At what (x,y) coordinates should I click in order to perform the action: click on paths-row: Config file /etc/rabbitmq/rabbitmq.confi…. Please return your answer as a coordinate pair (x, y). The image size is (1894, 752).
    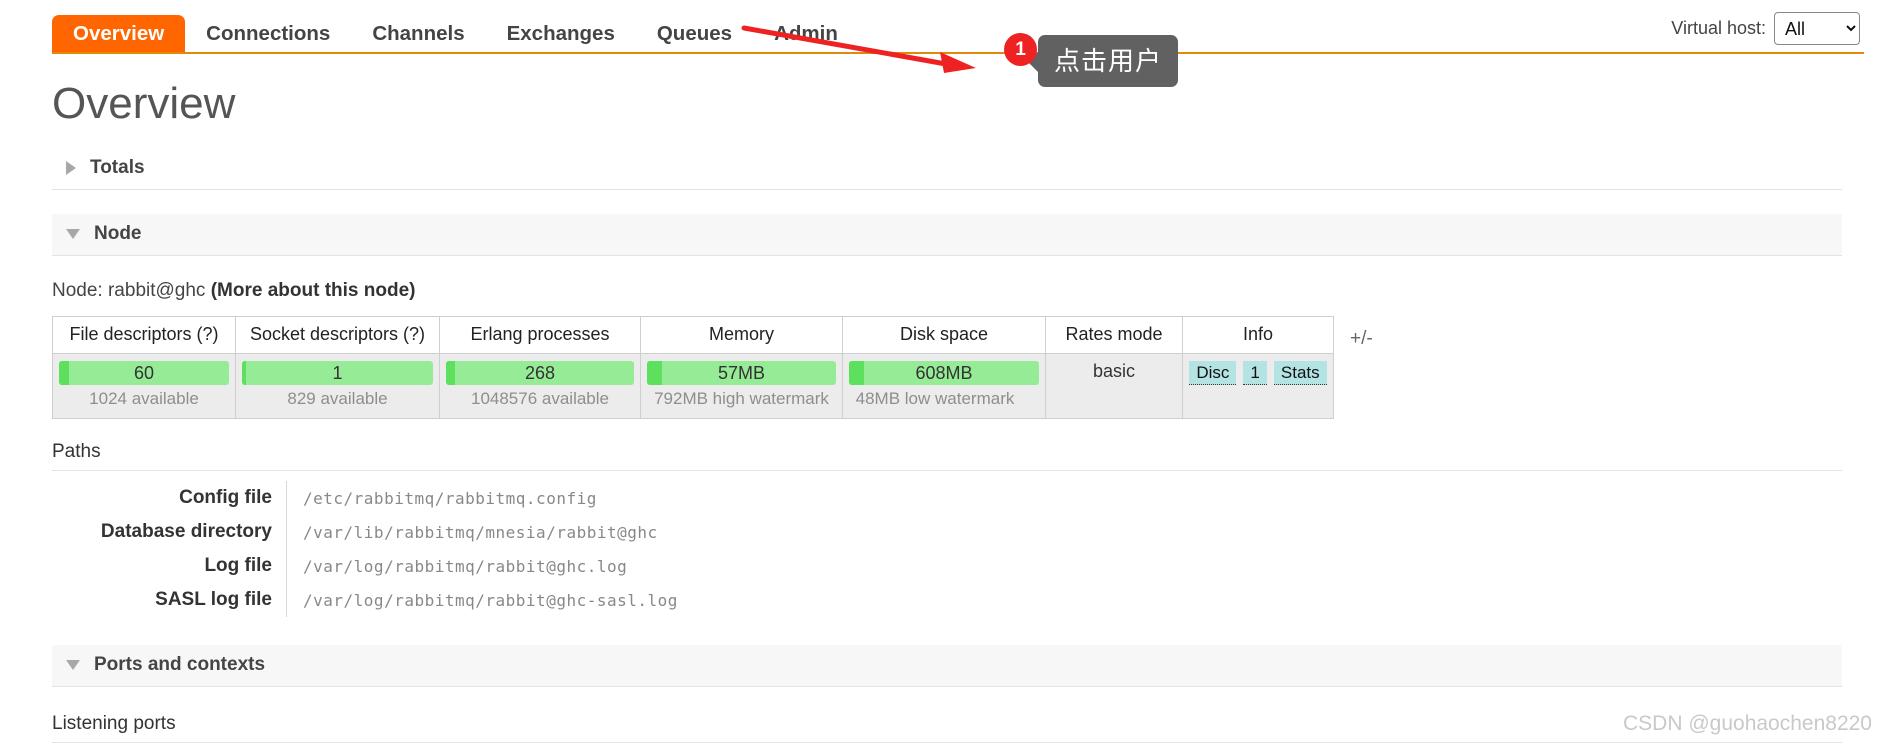
    Looking at the image, I should click on (365, 498).